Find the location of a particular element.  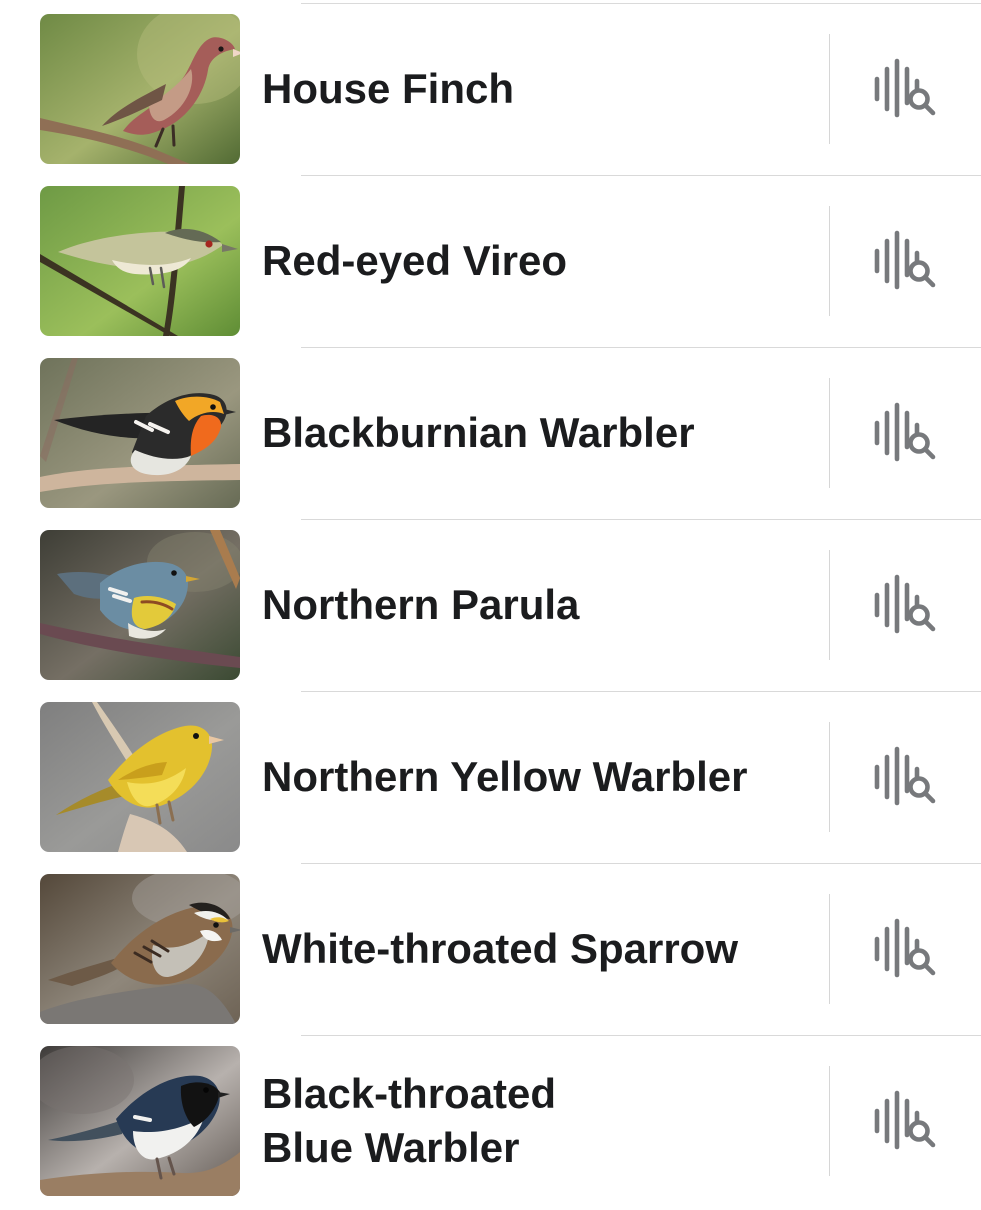

list-item-northern-parula: Northern Parula is located at coordinates (490, 604).